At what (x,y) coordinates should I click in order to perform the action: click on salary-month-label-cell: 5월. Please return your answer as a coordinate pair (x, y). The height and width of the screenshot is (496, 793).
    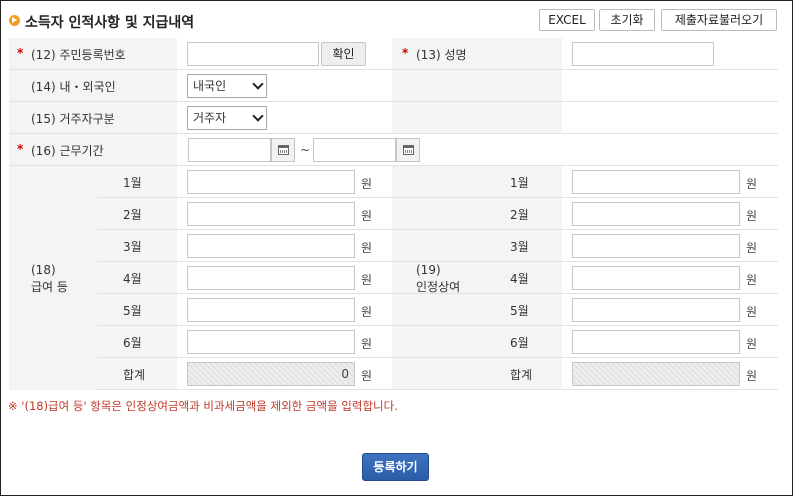
    Looking at the image, I should click on (137, 309).